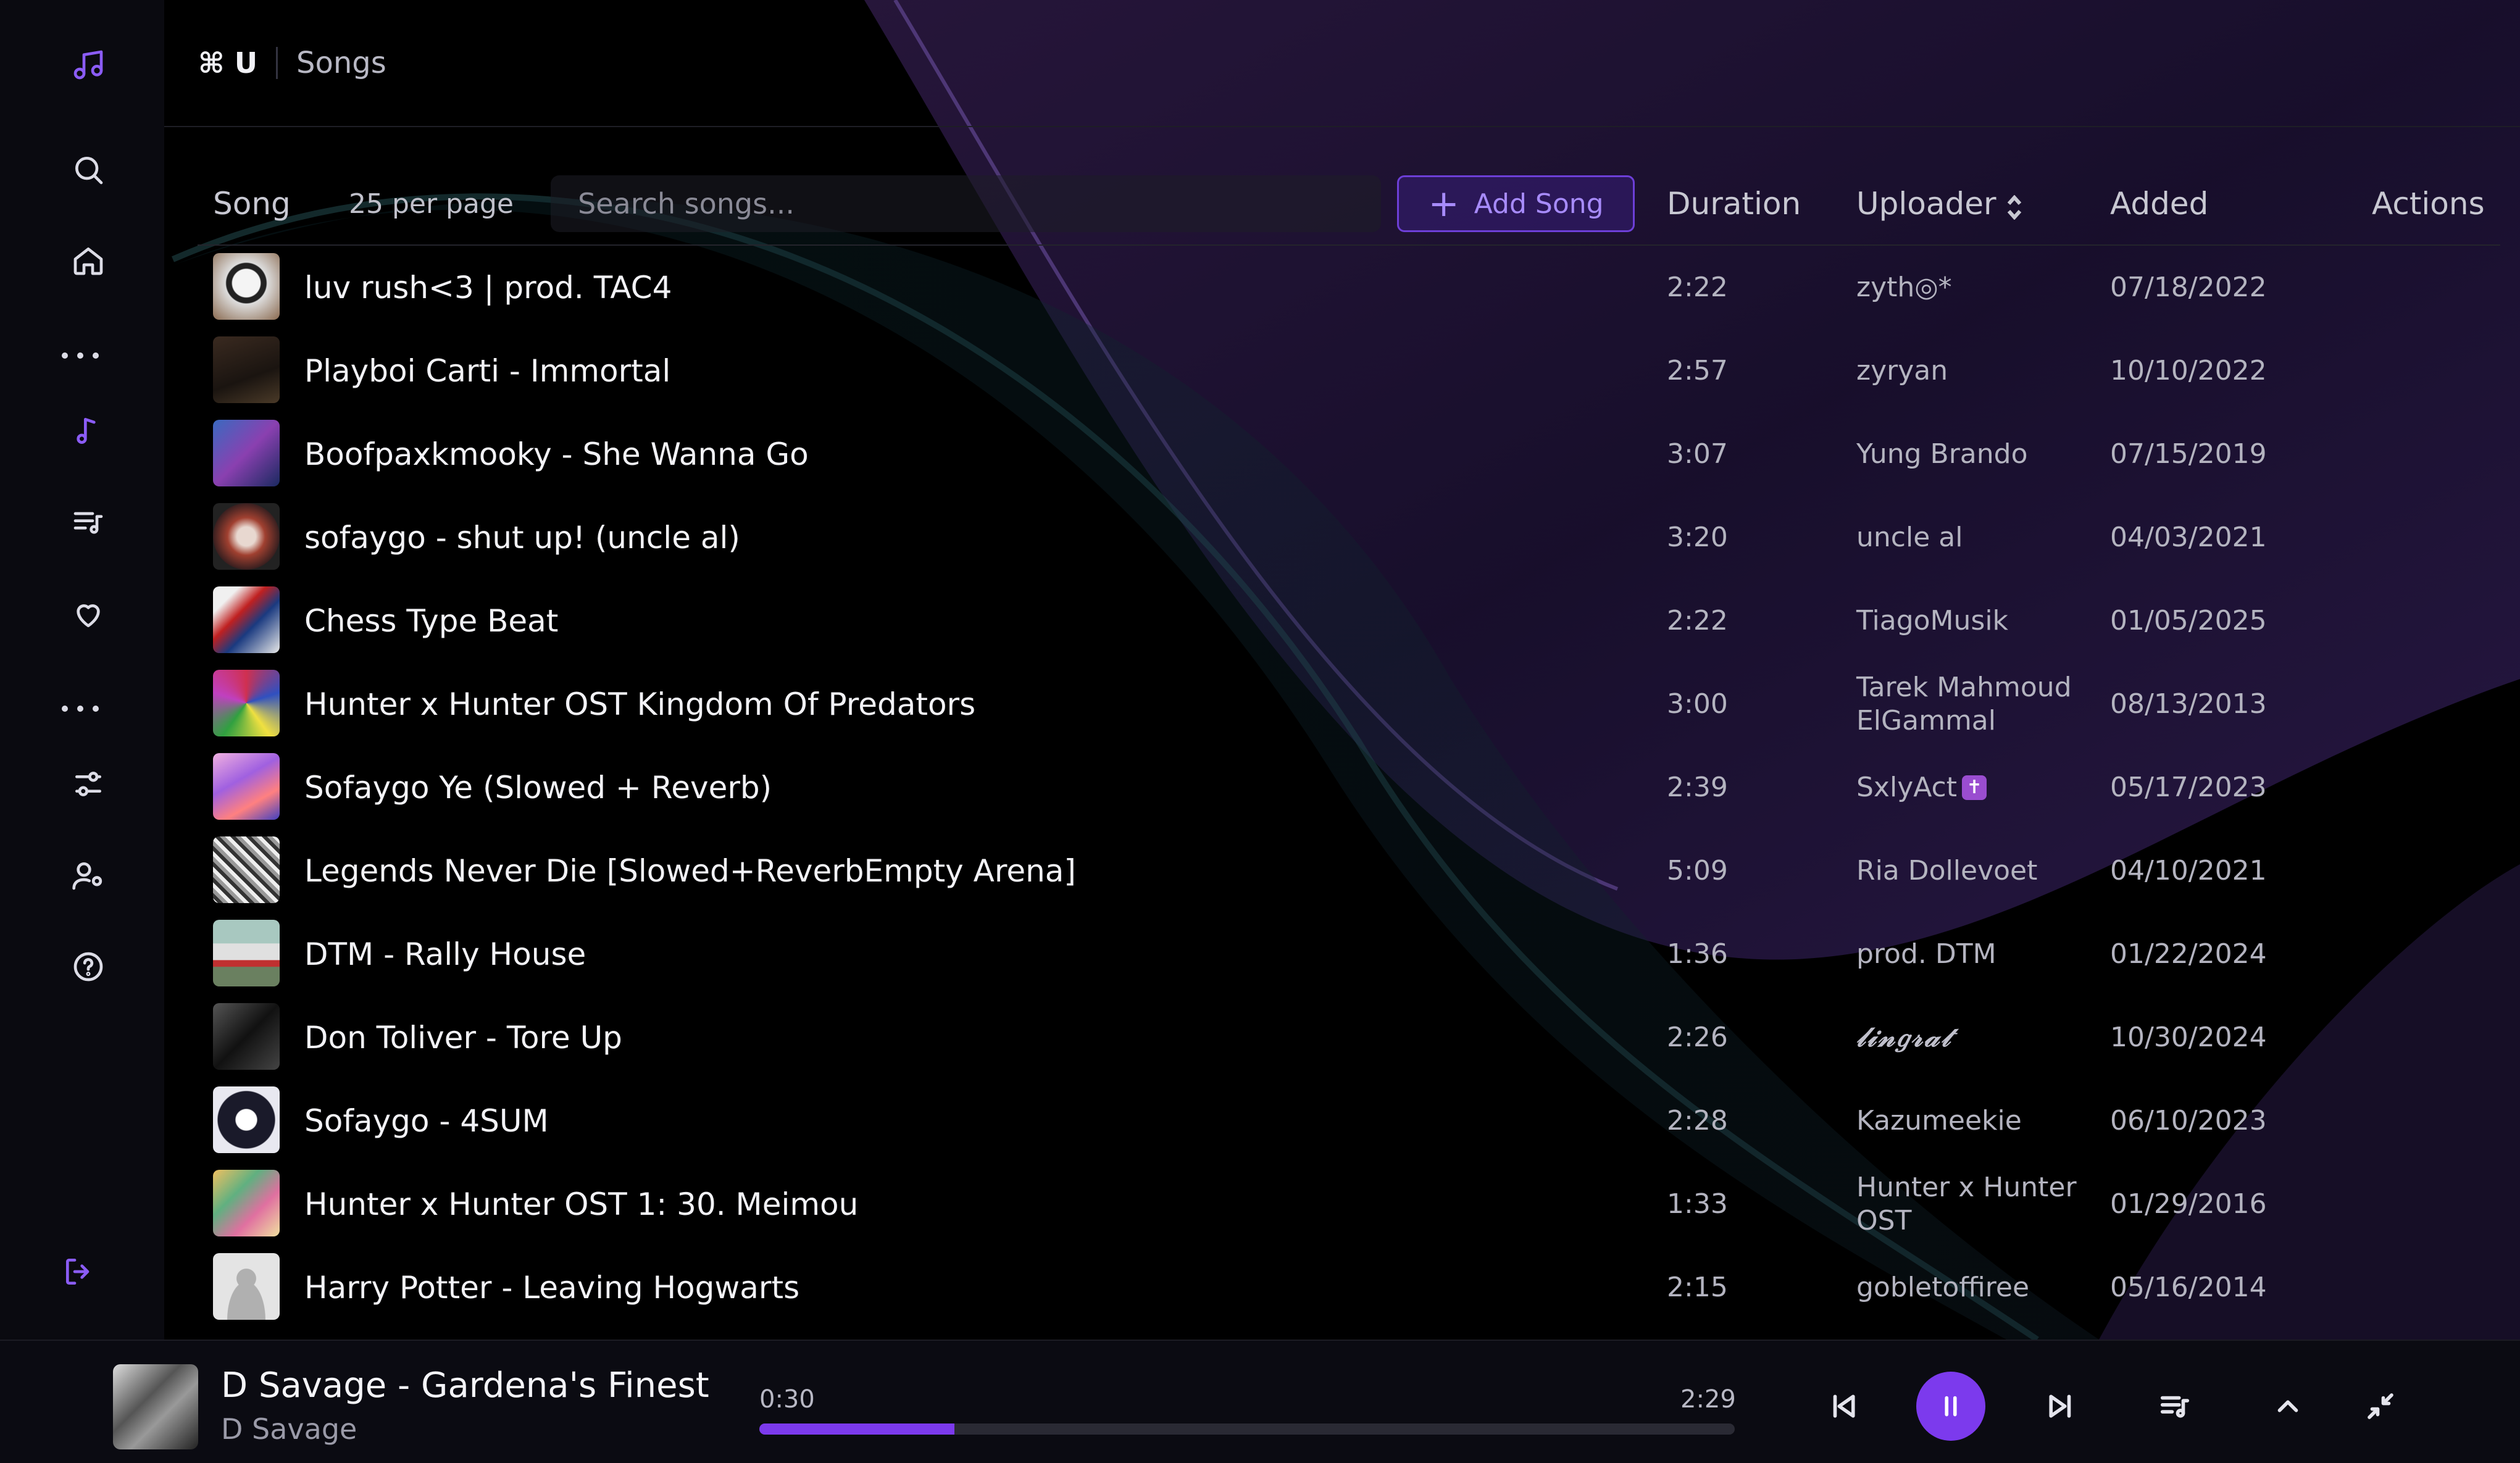 The width and height of the screenshot is (2520, 1463). Describe the element at coordinates (289, 1429) in the screenshot. I see `now-playing-artist: D Savage` at that location.